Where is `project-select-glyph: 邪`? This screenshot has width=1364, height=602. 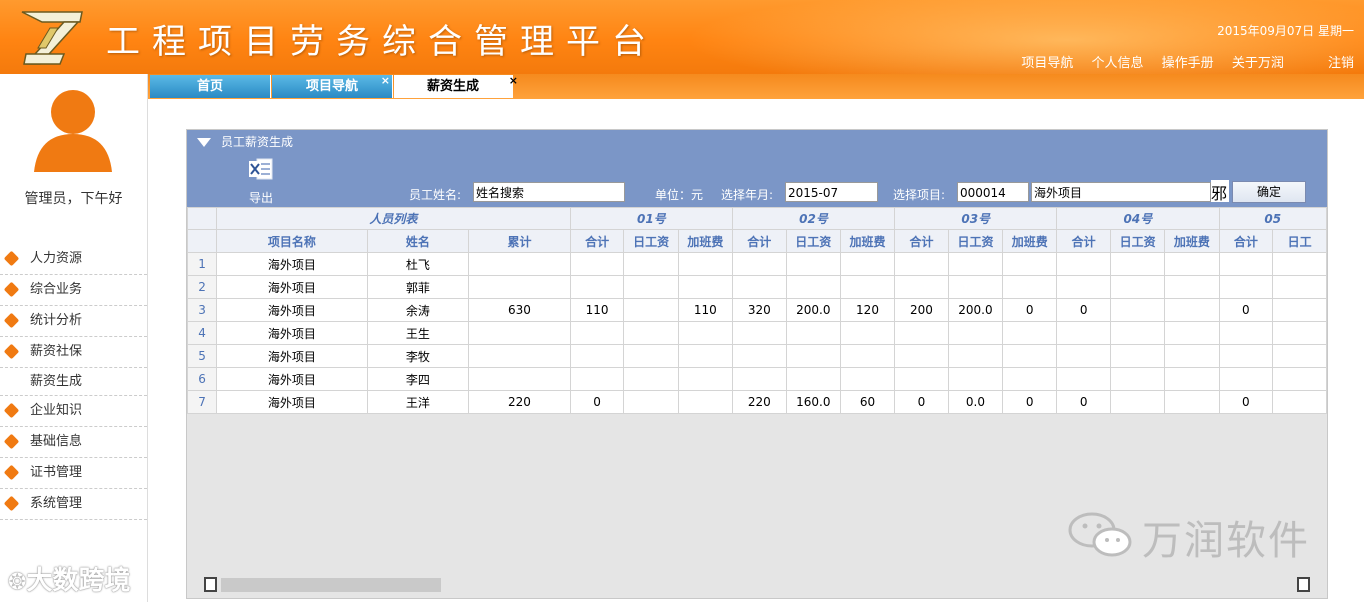
project-select-glyph: 邪 is located at coordinates (1220, 191).